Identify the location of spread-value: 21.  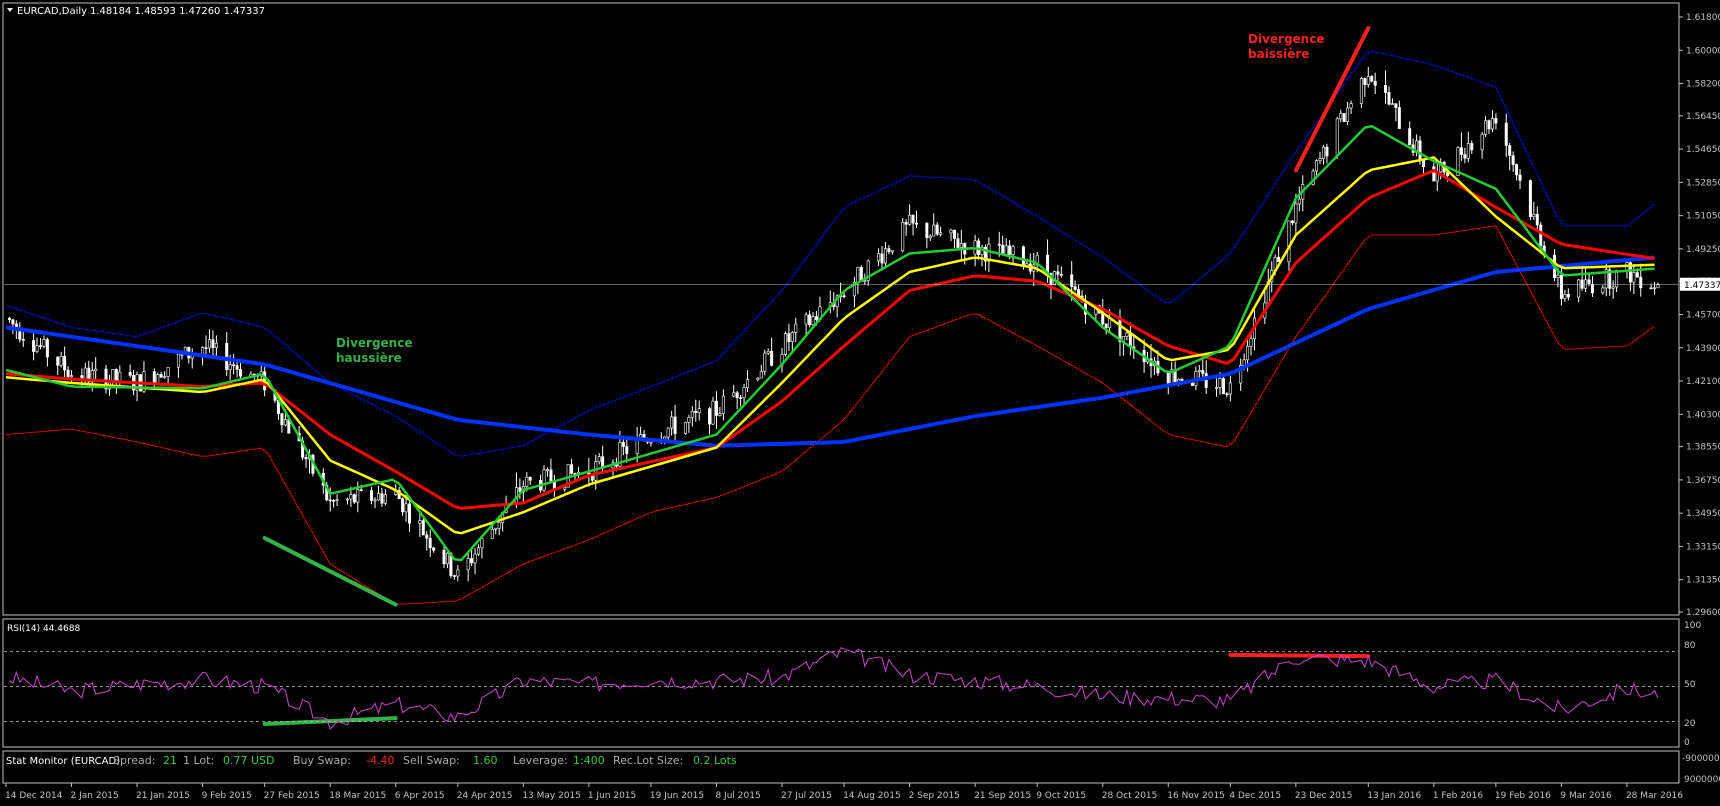
(170, 760).